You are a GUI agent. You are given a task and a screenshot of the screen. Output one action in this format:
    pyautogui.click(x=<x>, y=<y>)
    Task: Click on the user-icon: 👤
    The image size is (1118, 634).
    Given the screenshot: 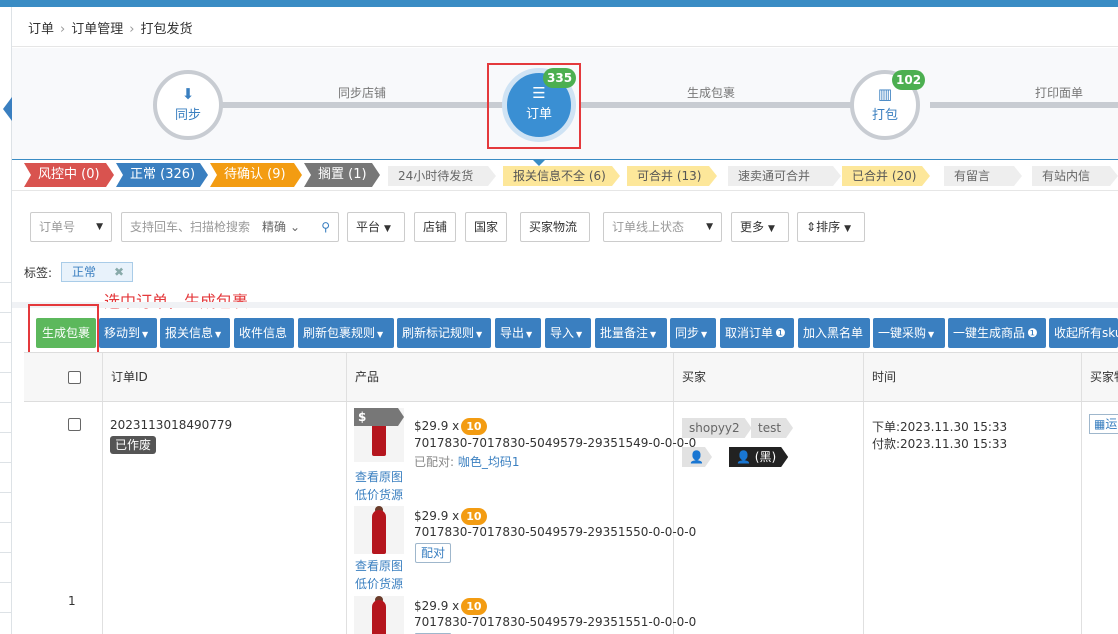 What is the action you would take?
    pyautogui.click(x=696, y=457)
    